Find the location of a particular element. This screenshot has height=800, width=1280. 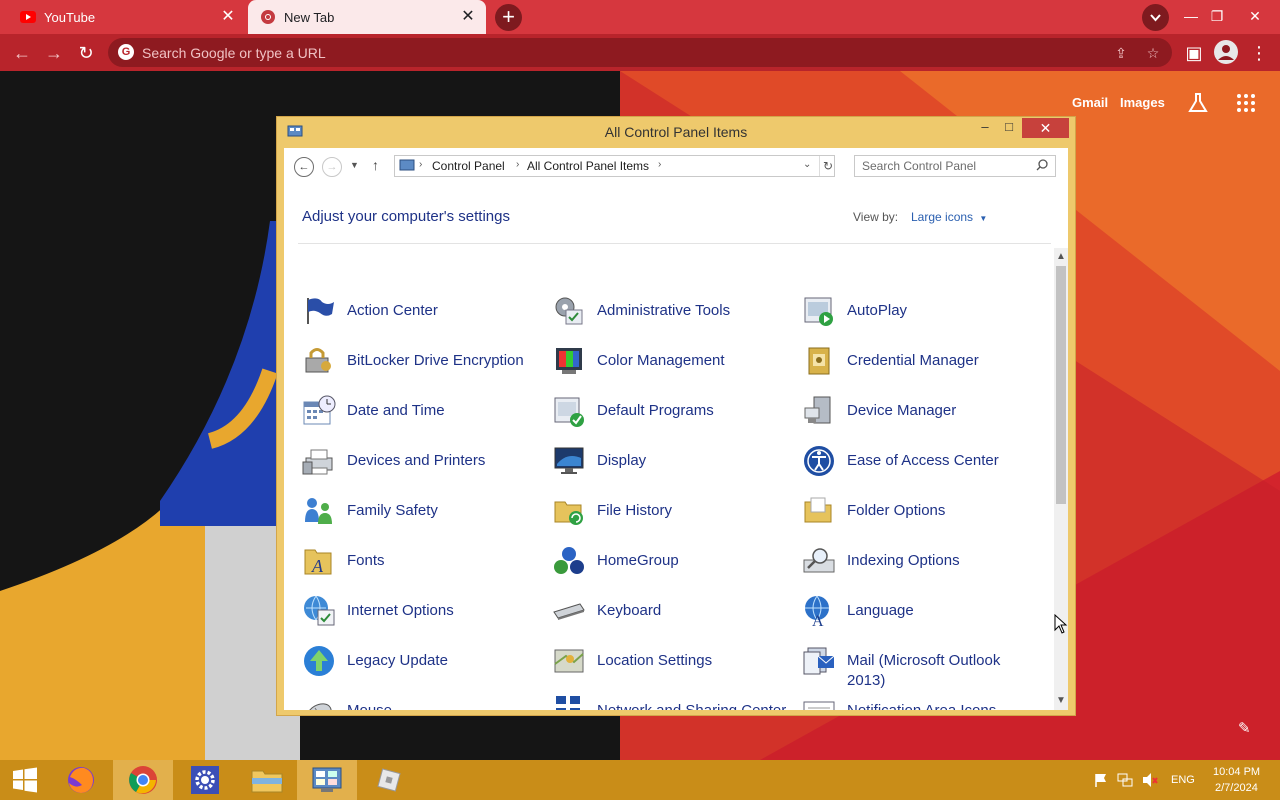

file-explorer-taskbar-button is located at coordinates (267, 780).